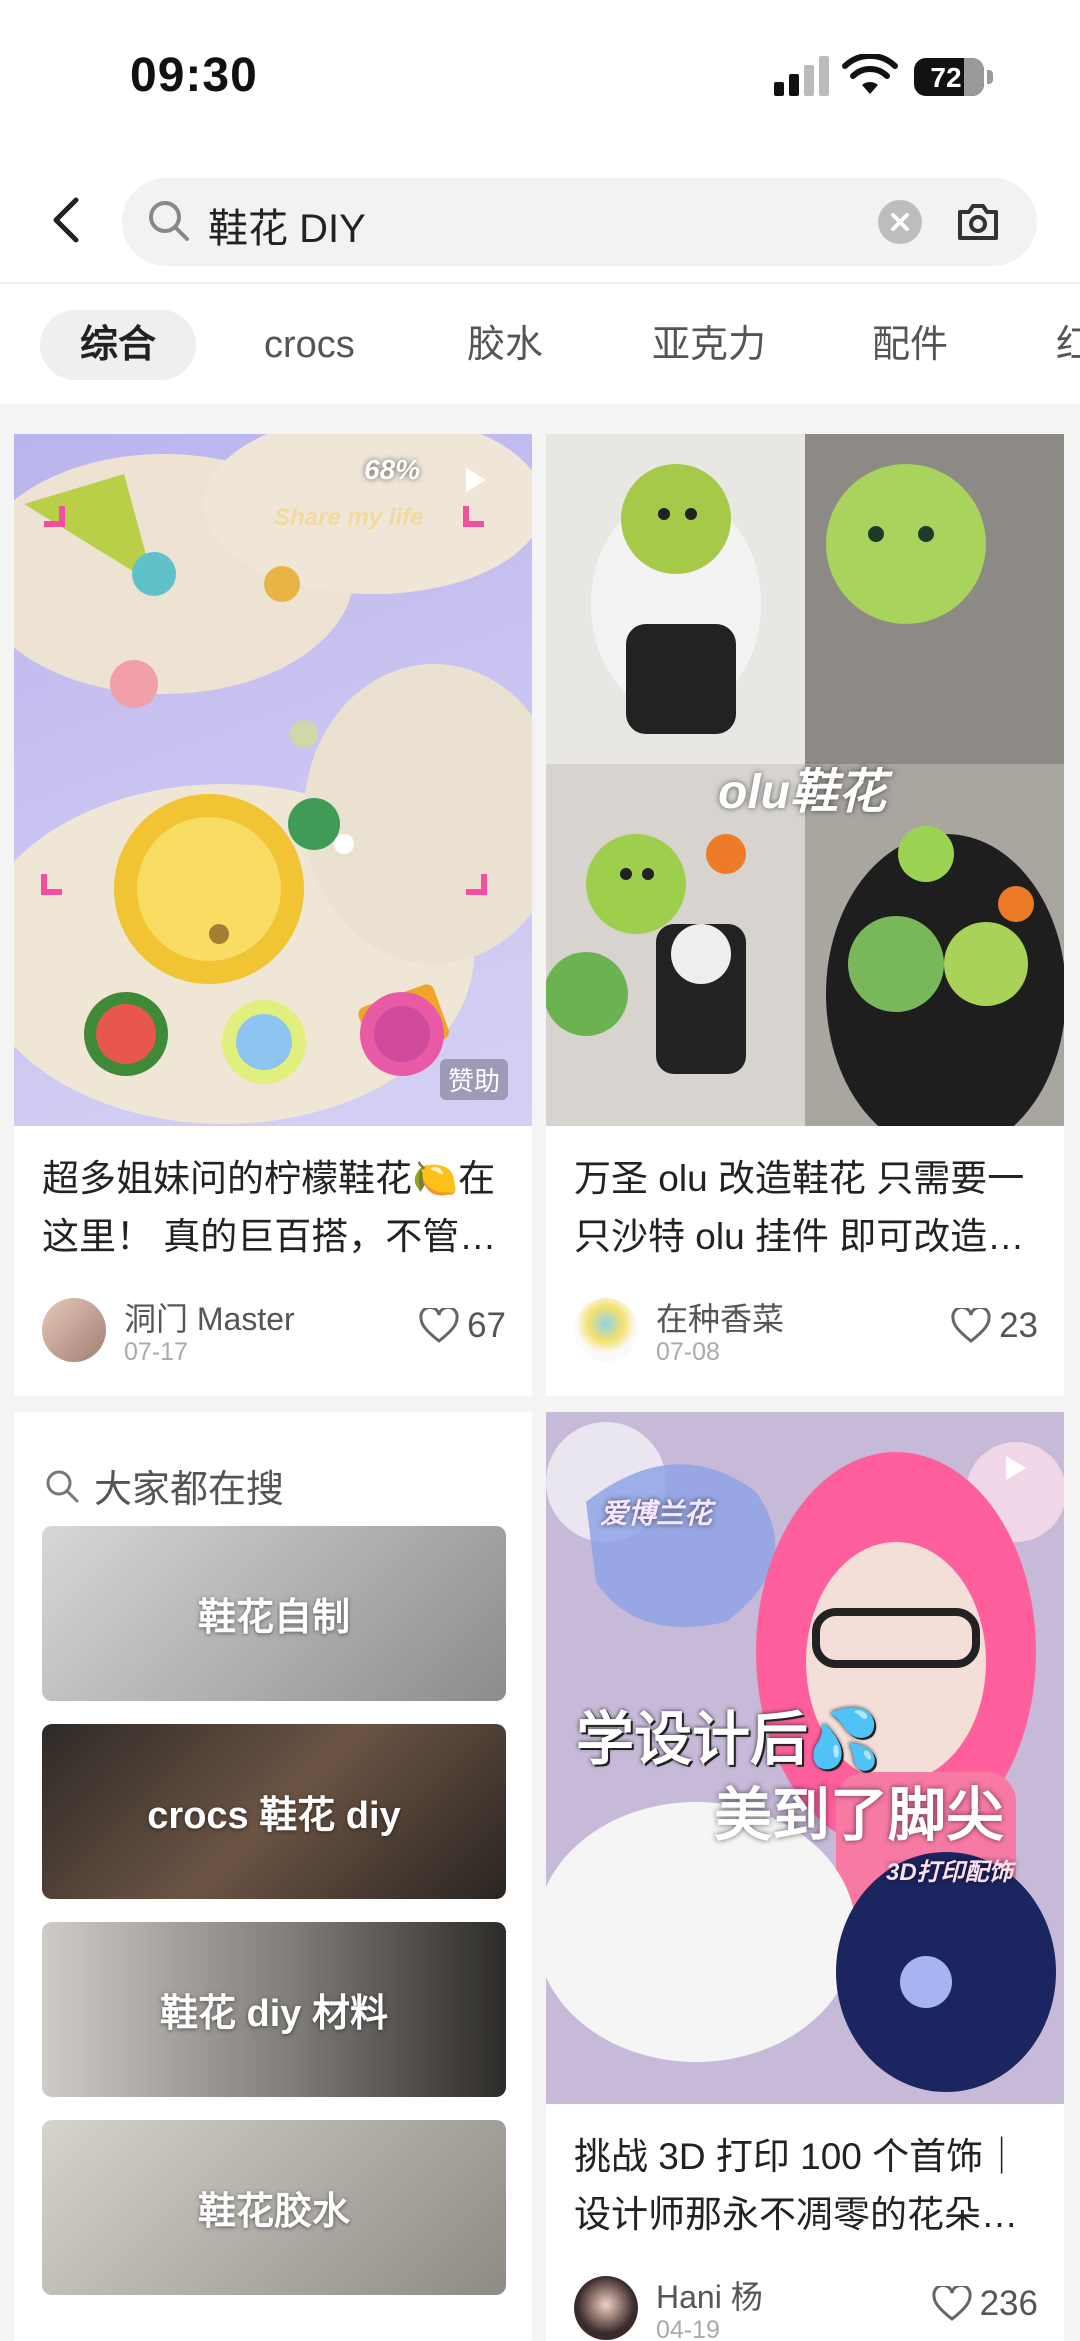 This screenshot has height=2341, width=1080. I want to click on hot-search-label: 鞋花 diy 材料, so click(274, 2014).